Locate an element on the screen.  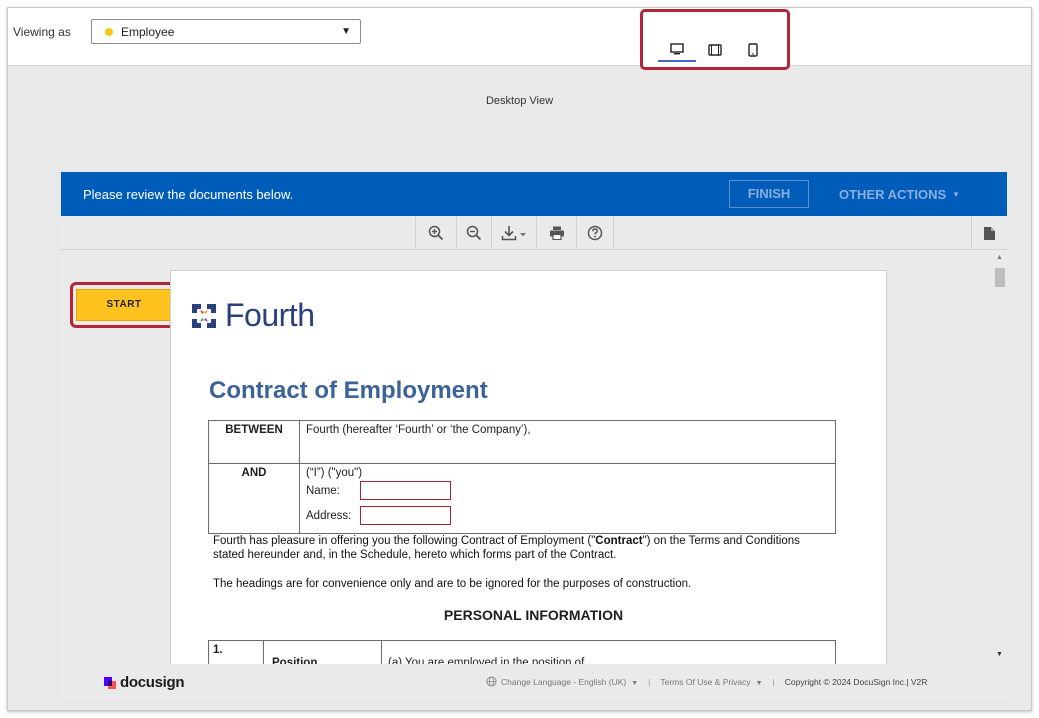
section-heading: PERSONAL INFORMATION is located at coordinates (533, 615).